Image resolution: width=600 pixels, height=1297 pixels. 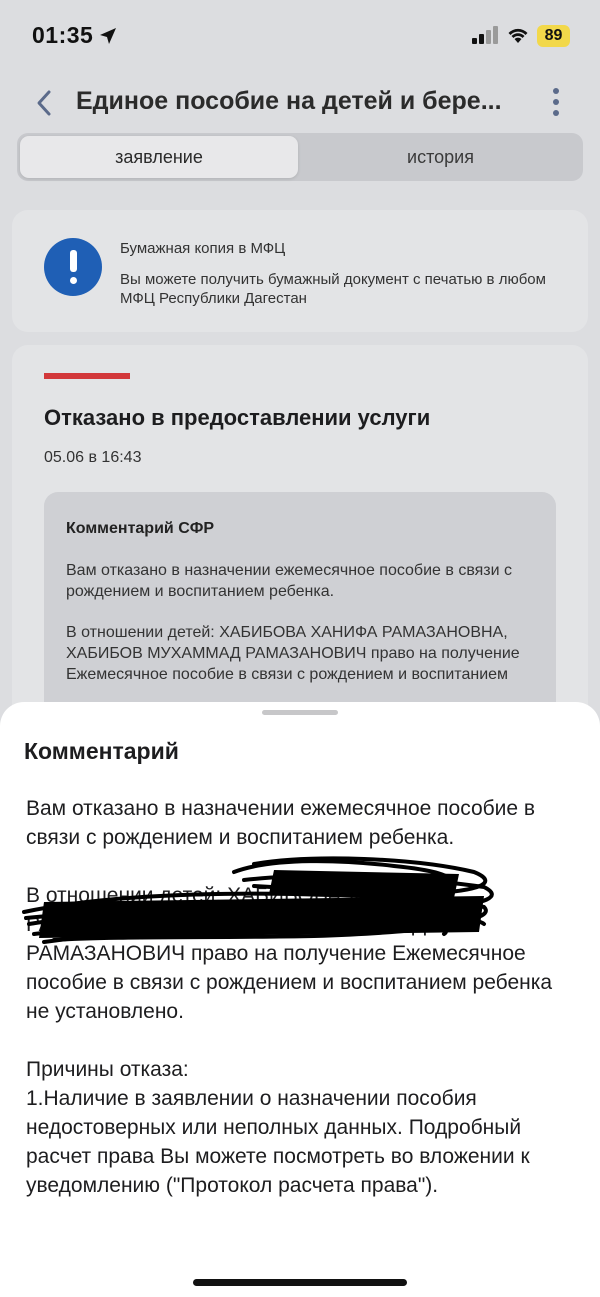 I want to click on status-accent-bar, so click(x=87, y=376).